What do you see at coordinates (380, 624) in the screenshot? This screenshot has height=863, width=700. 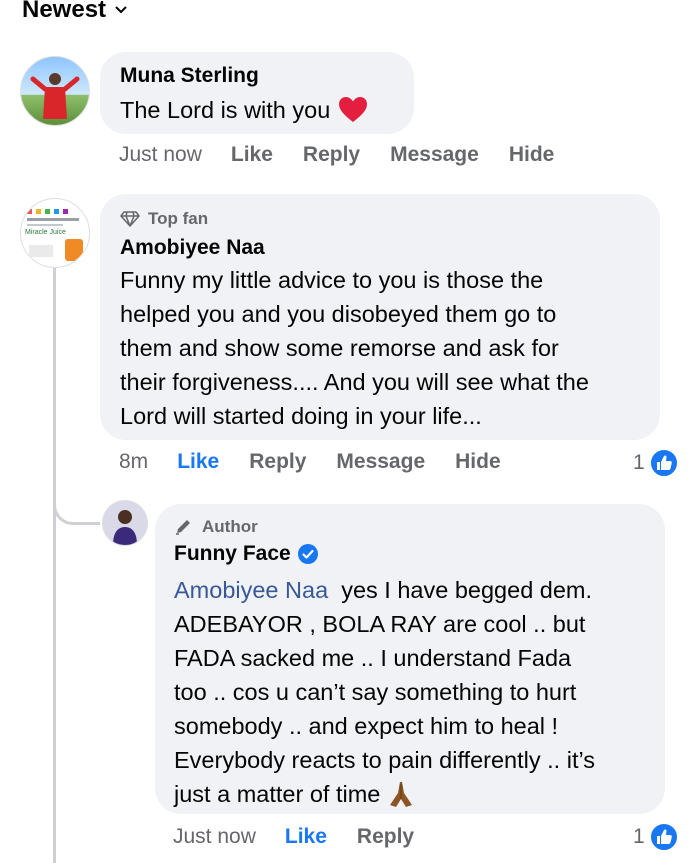 I see `comment-text-line: ADEBAYOR , BOLA RAY are cool .. but` at bounding box center [380, 624].